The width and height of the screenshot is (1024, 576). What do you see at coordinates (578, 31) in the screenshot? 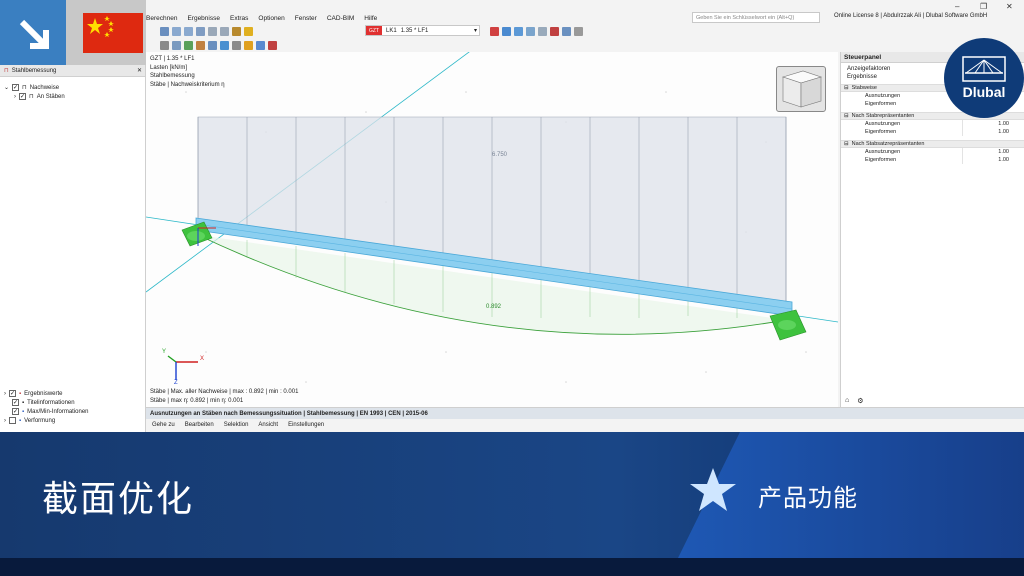
I see `tool-icon` at bounding box center [578, 31].